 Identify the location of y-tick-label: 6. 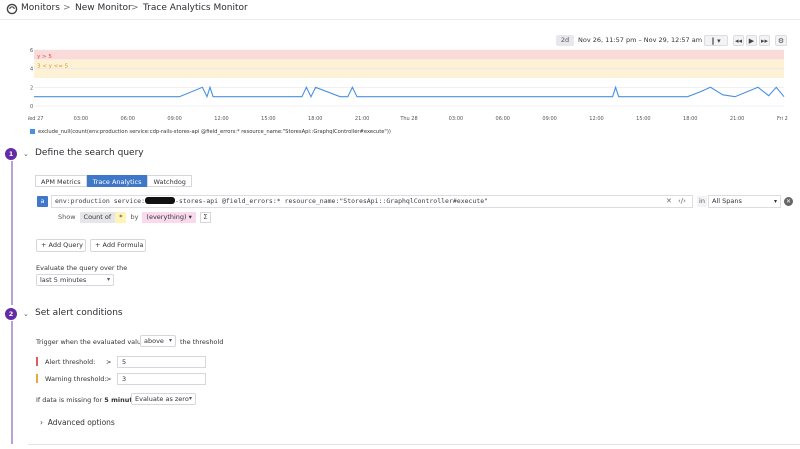
(31, 51).